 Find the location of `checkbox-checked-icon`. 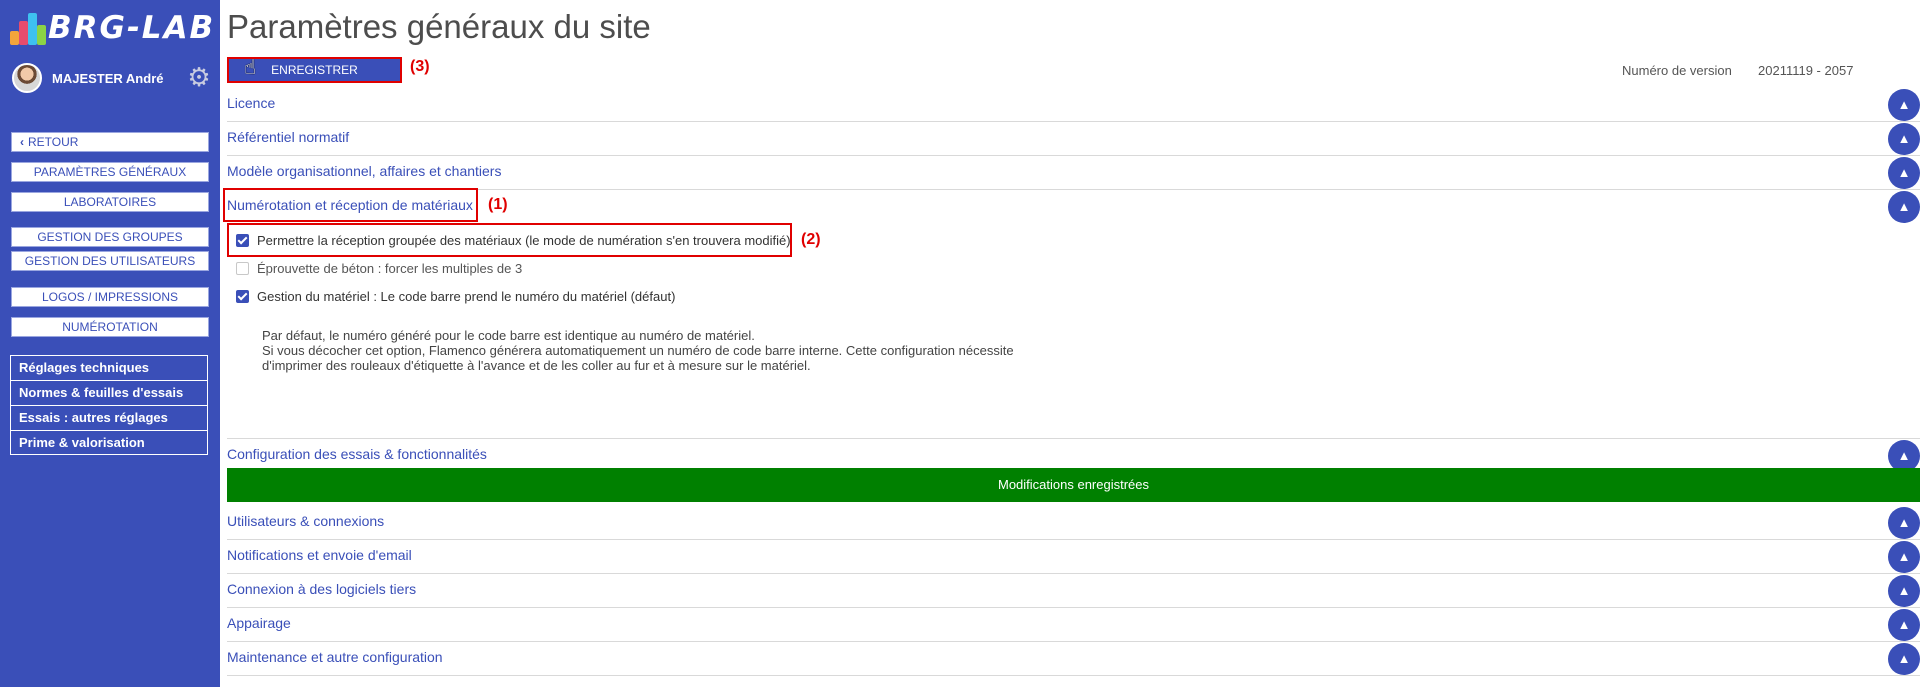

checkbox-checked-icon is located at coordinates (242, 296).